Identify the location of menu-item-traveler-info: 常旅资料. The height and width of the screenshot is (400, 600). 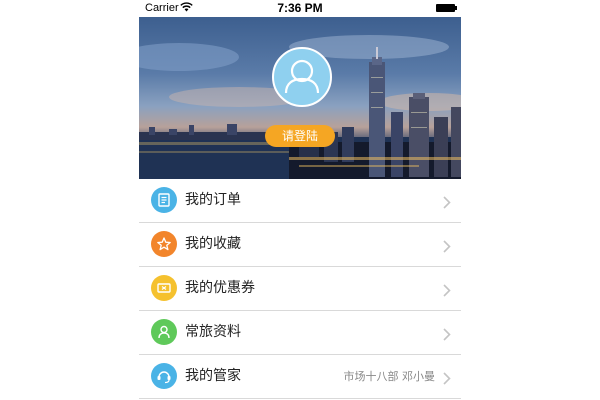
(300, 333).